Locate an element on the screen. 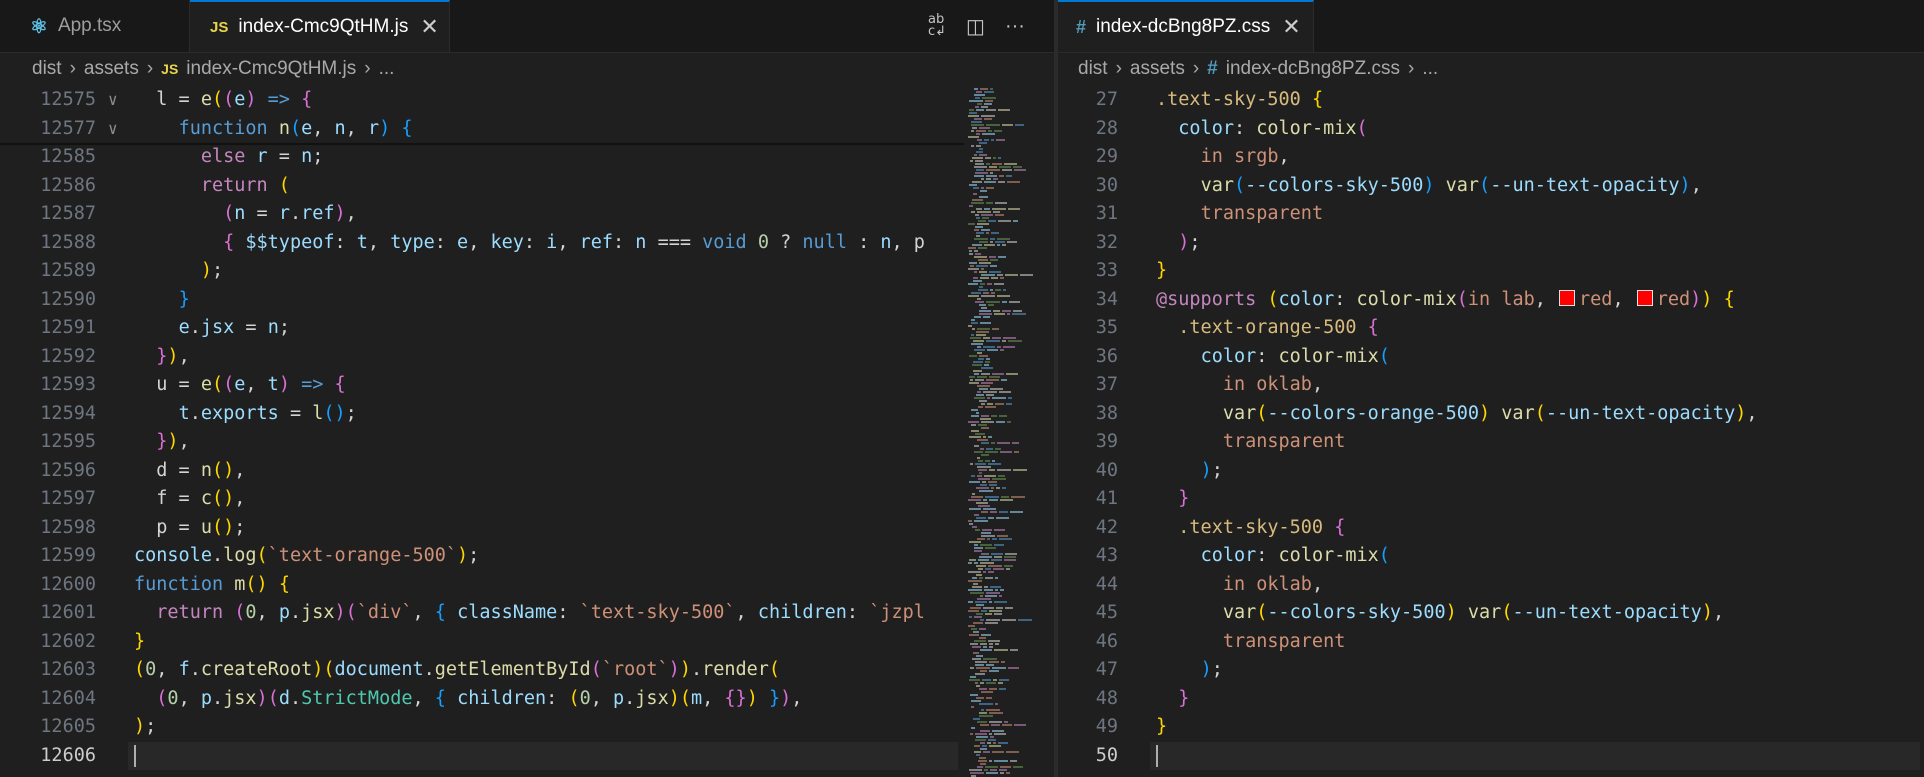  line-number: 12594 is located at coordinates (48, 414).